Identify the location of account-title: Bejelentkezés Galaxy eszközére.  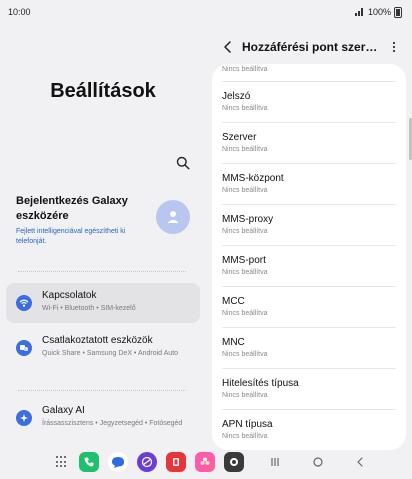
(72, 208).